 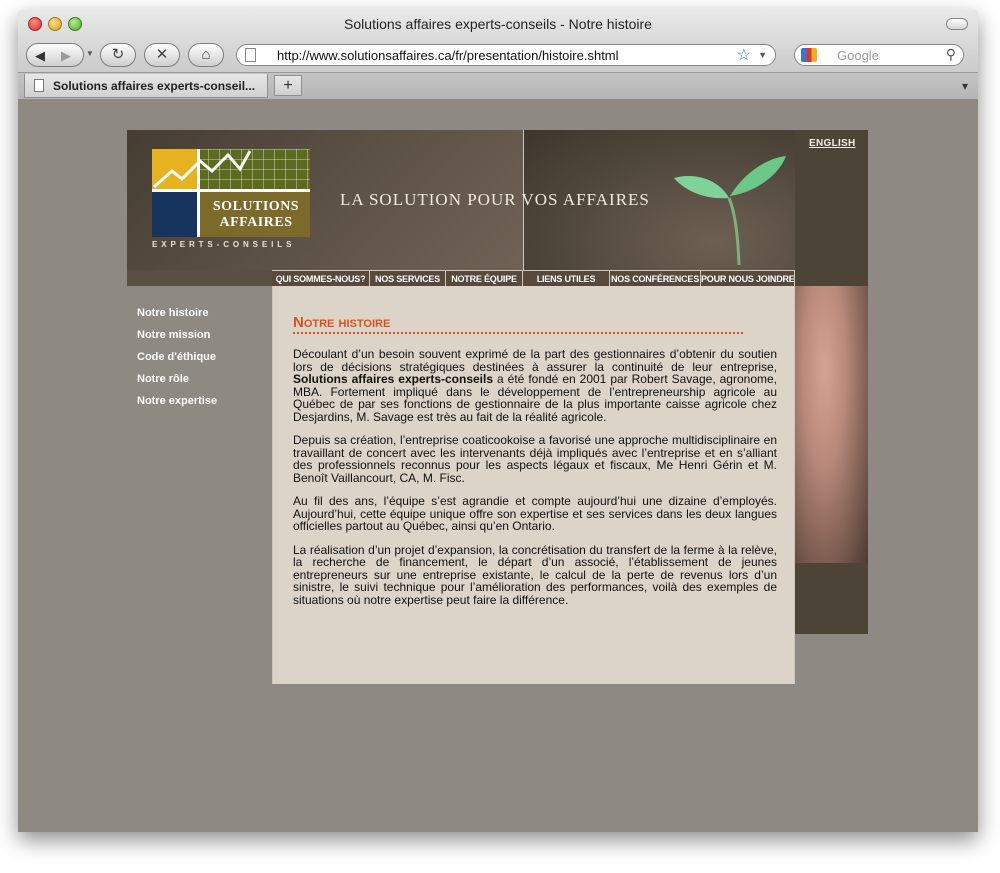 What do you see at coordinates (832, 143) in the screenshot?
I see `english-link: ENGLISH` at bounding box center [832, 143].